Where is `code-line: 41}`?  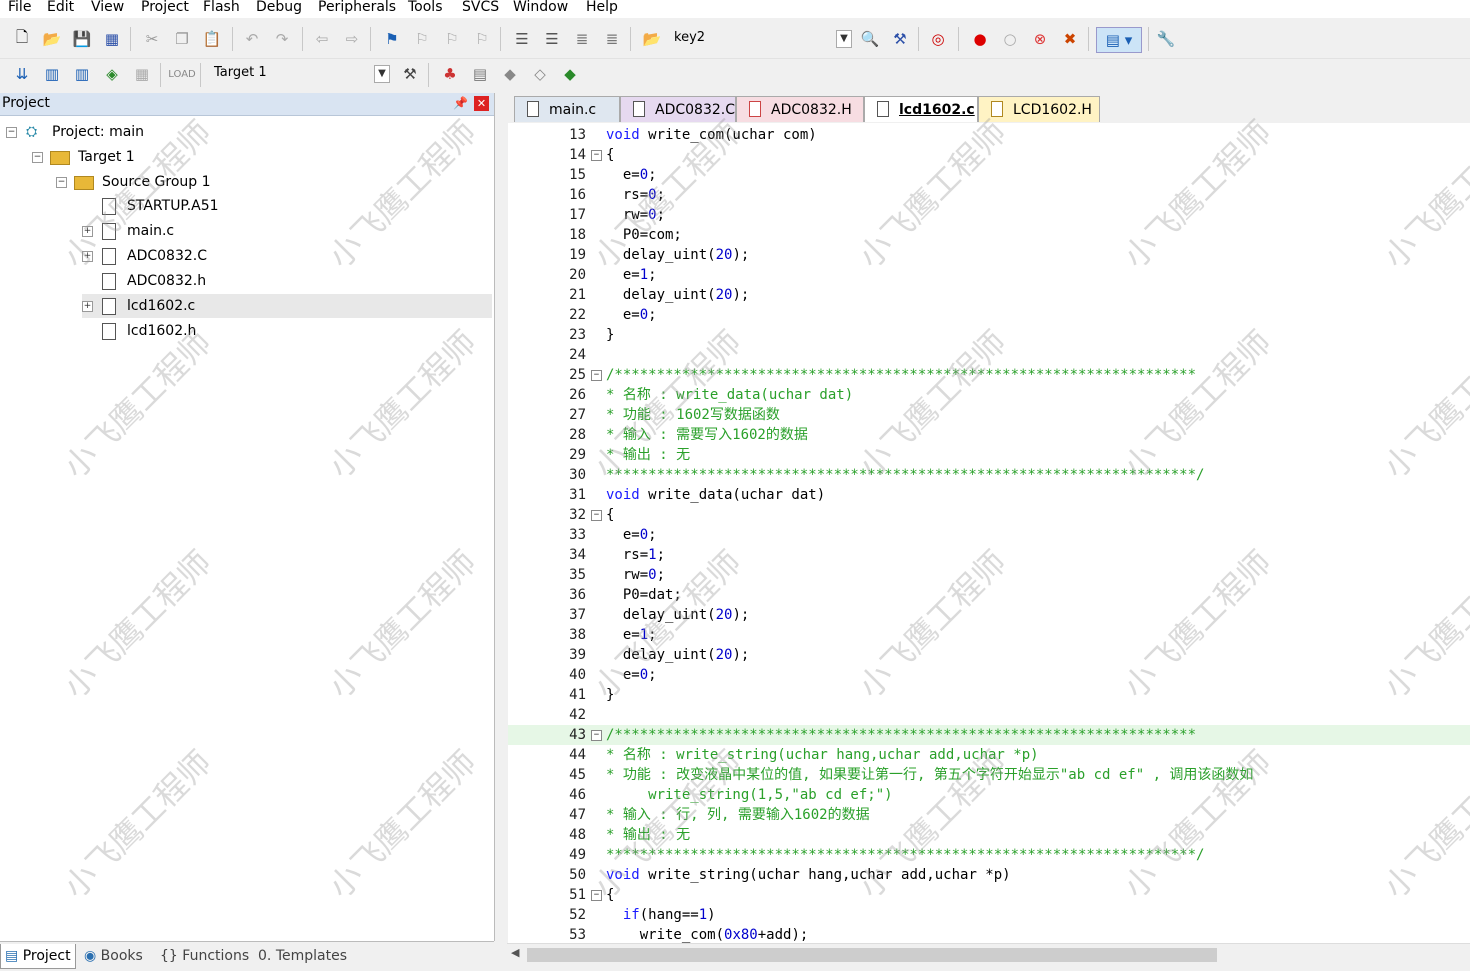
code-line: 41} is located at coordinates (989, 695).